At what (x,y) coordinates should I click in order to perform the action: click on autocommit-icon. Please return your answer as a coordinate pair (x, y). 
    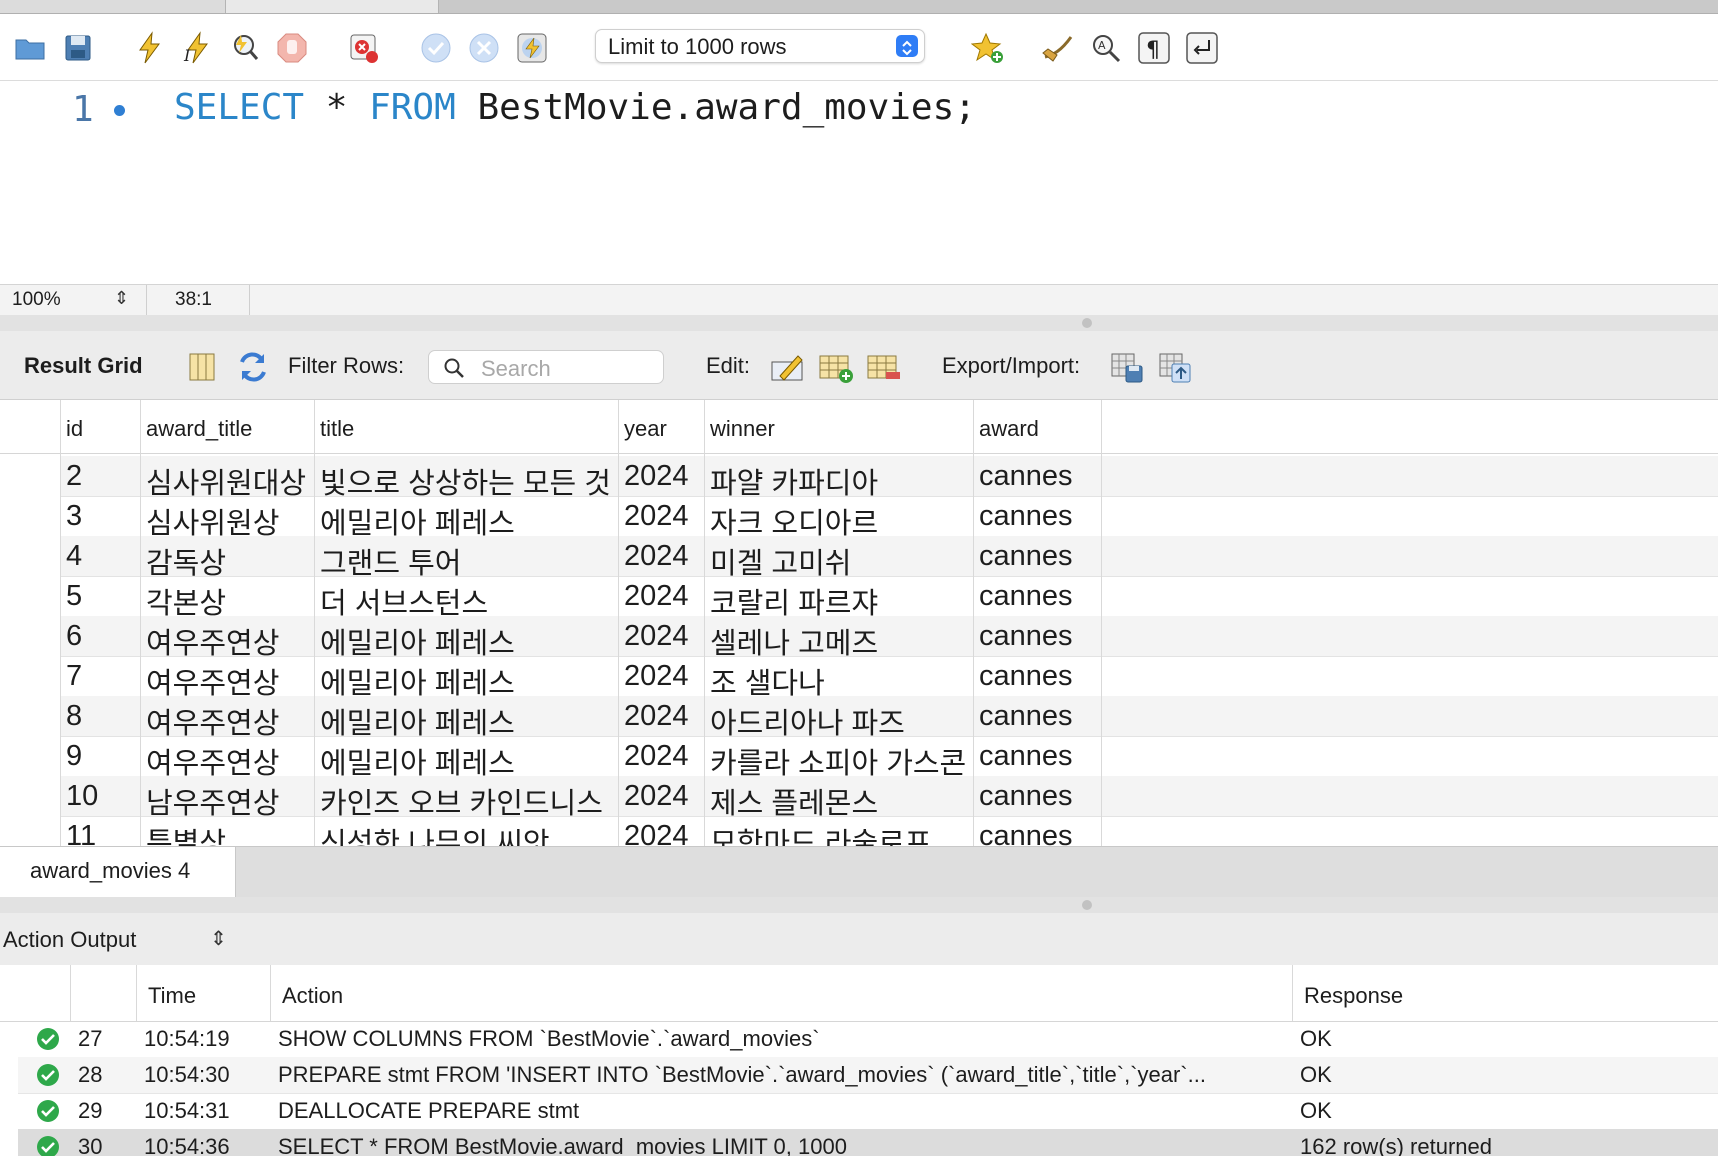
    Looking at the image, I should click on (532, 48).